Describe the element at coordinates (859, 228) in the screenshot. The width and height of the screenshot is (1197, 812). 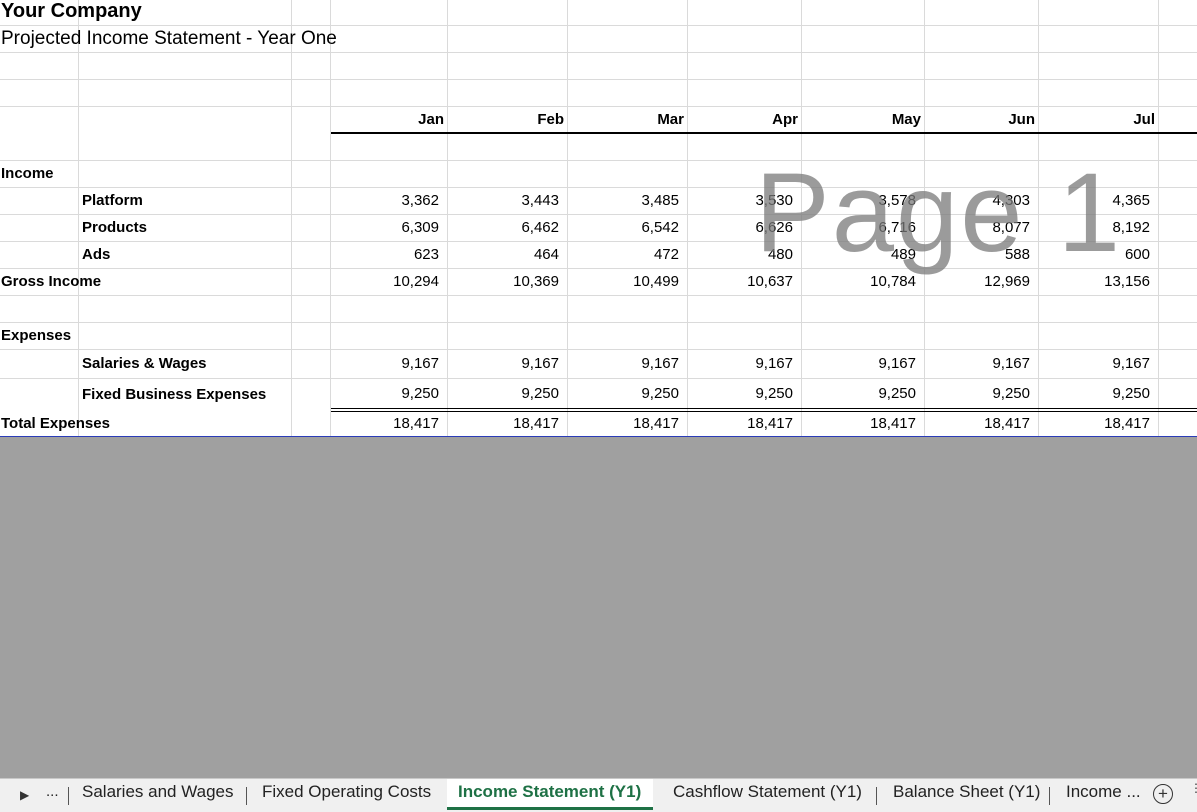
I see `value-cell: 6,716` at that location.